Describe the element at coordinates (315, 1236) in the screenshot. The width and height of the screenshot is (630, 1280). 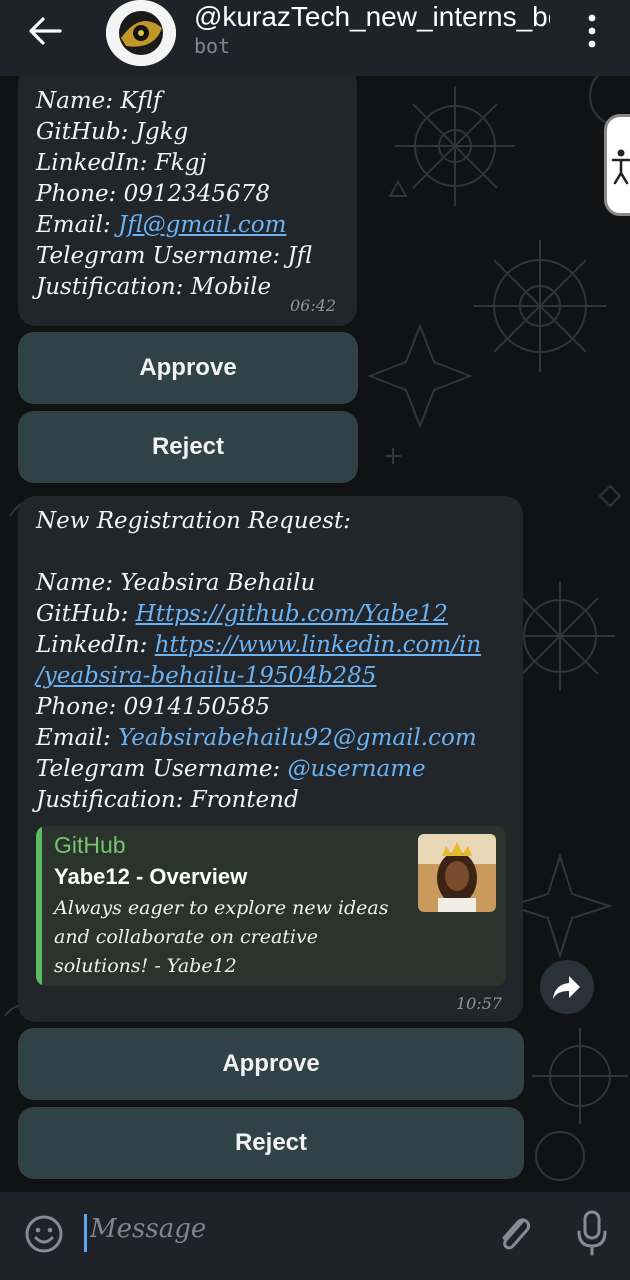
I see `message-input-bar: Message` at that location.